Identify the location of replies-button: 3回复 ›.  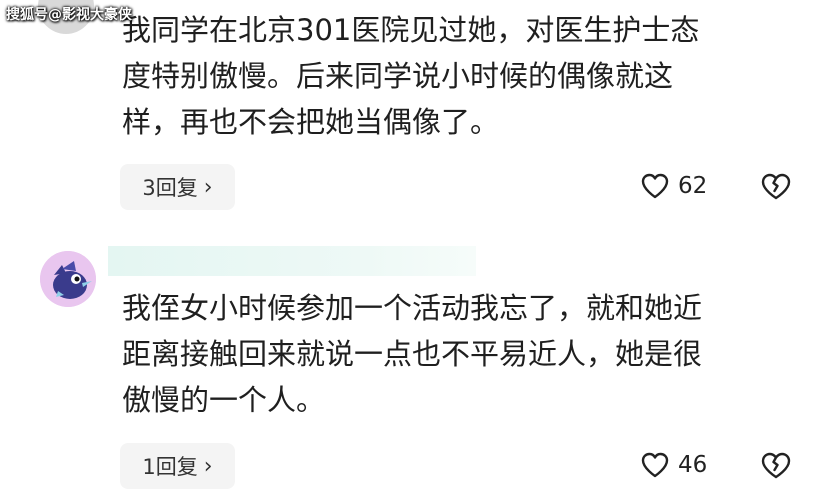
(177, 187).